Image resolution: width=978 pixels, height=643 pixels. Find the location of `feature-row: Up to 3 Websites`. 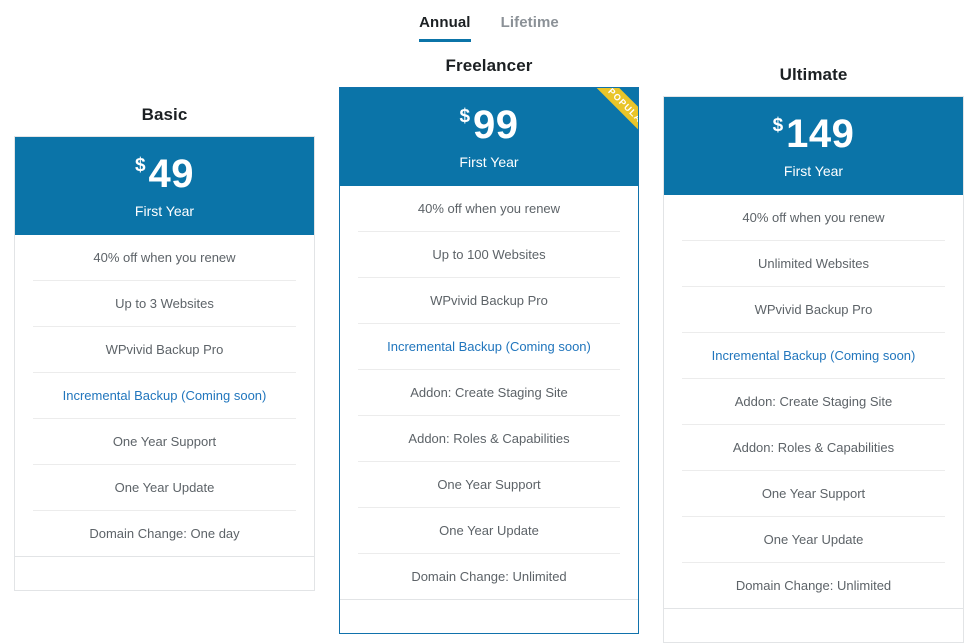

feature-row: Up to 3 Websites is located at coordinates (164, 303).